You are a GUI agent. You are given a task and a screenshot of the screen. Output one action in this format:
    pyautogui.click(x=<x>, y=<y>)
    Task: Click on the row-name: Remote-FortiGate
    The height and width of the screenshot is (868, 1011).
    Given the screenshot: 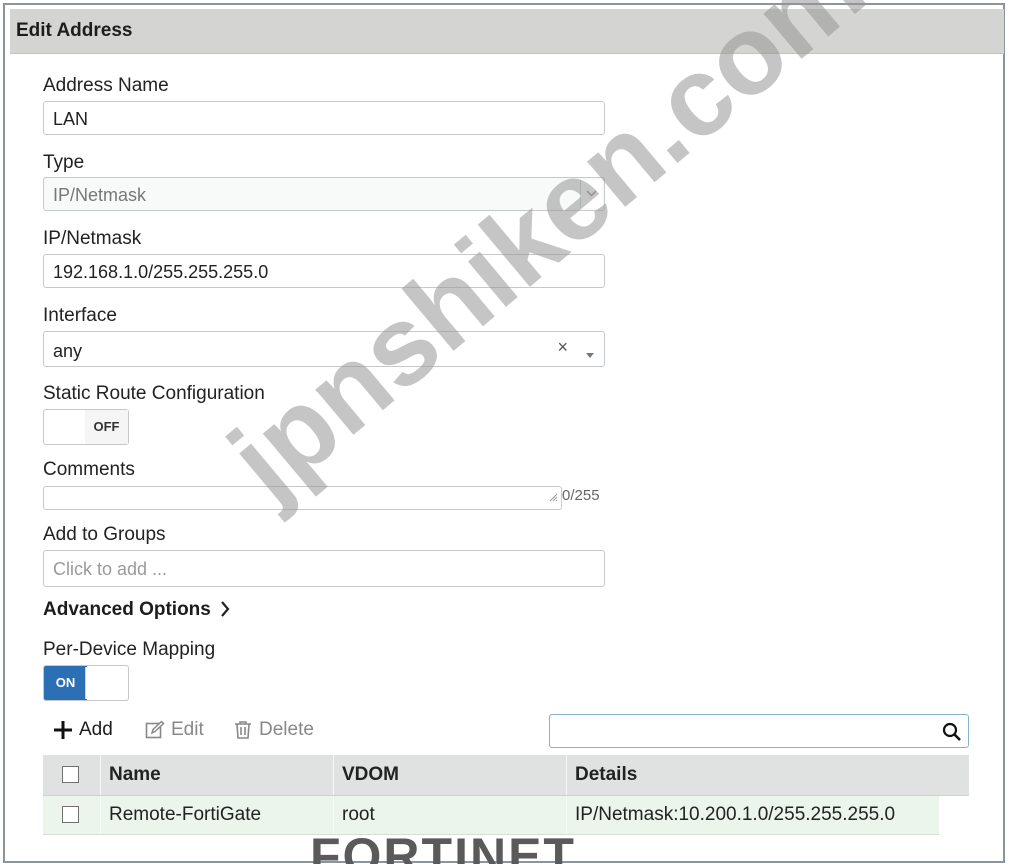 What is the action you would take?
    pyautogui.click(x=216, y=815)
    